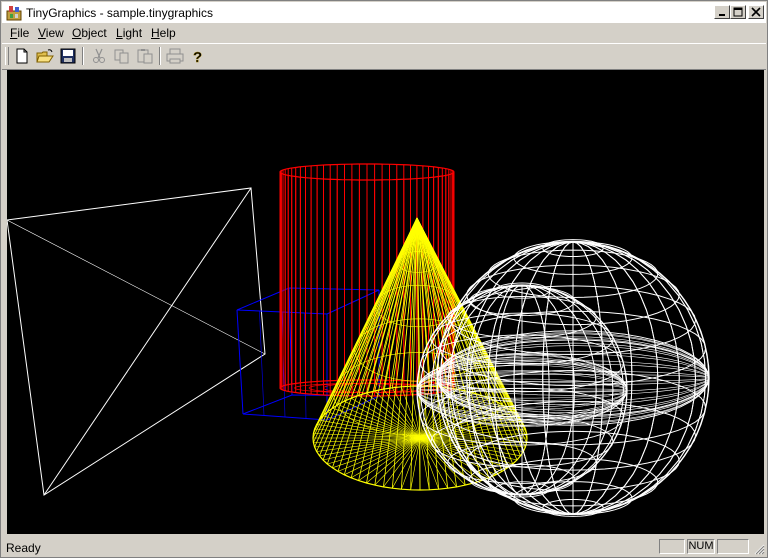  Describe the element at coordinates (119, 33) in the screenshot. I see `menu-accel: L` at that location.